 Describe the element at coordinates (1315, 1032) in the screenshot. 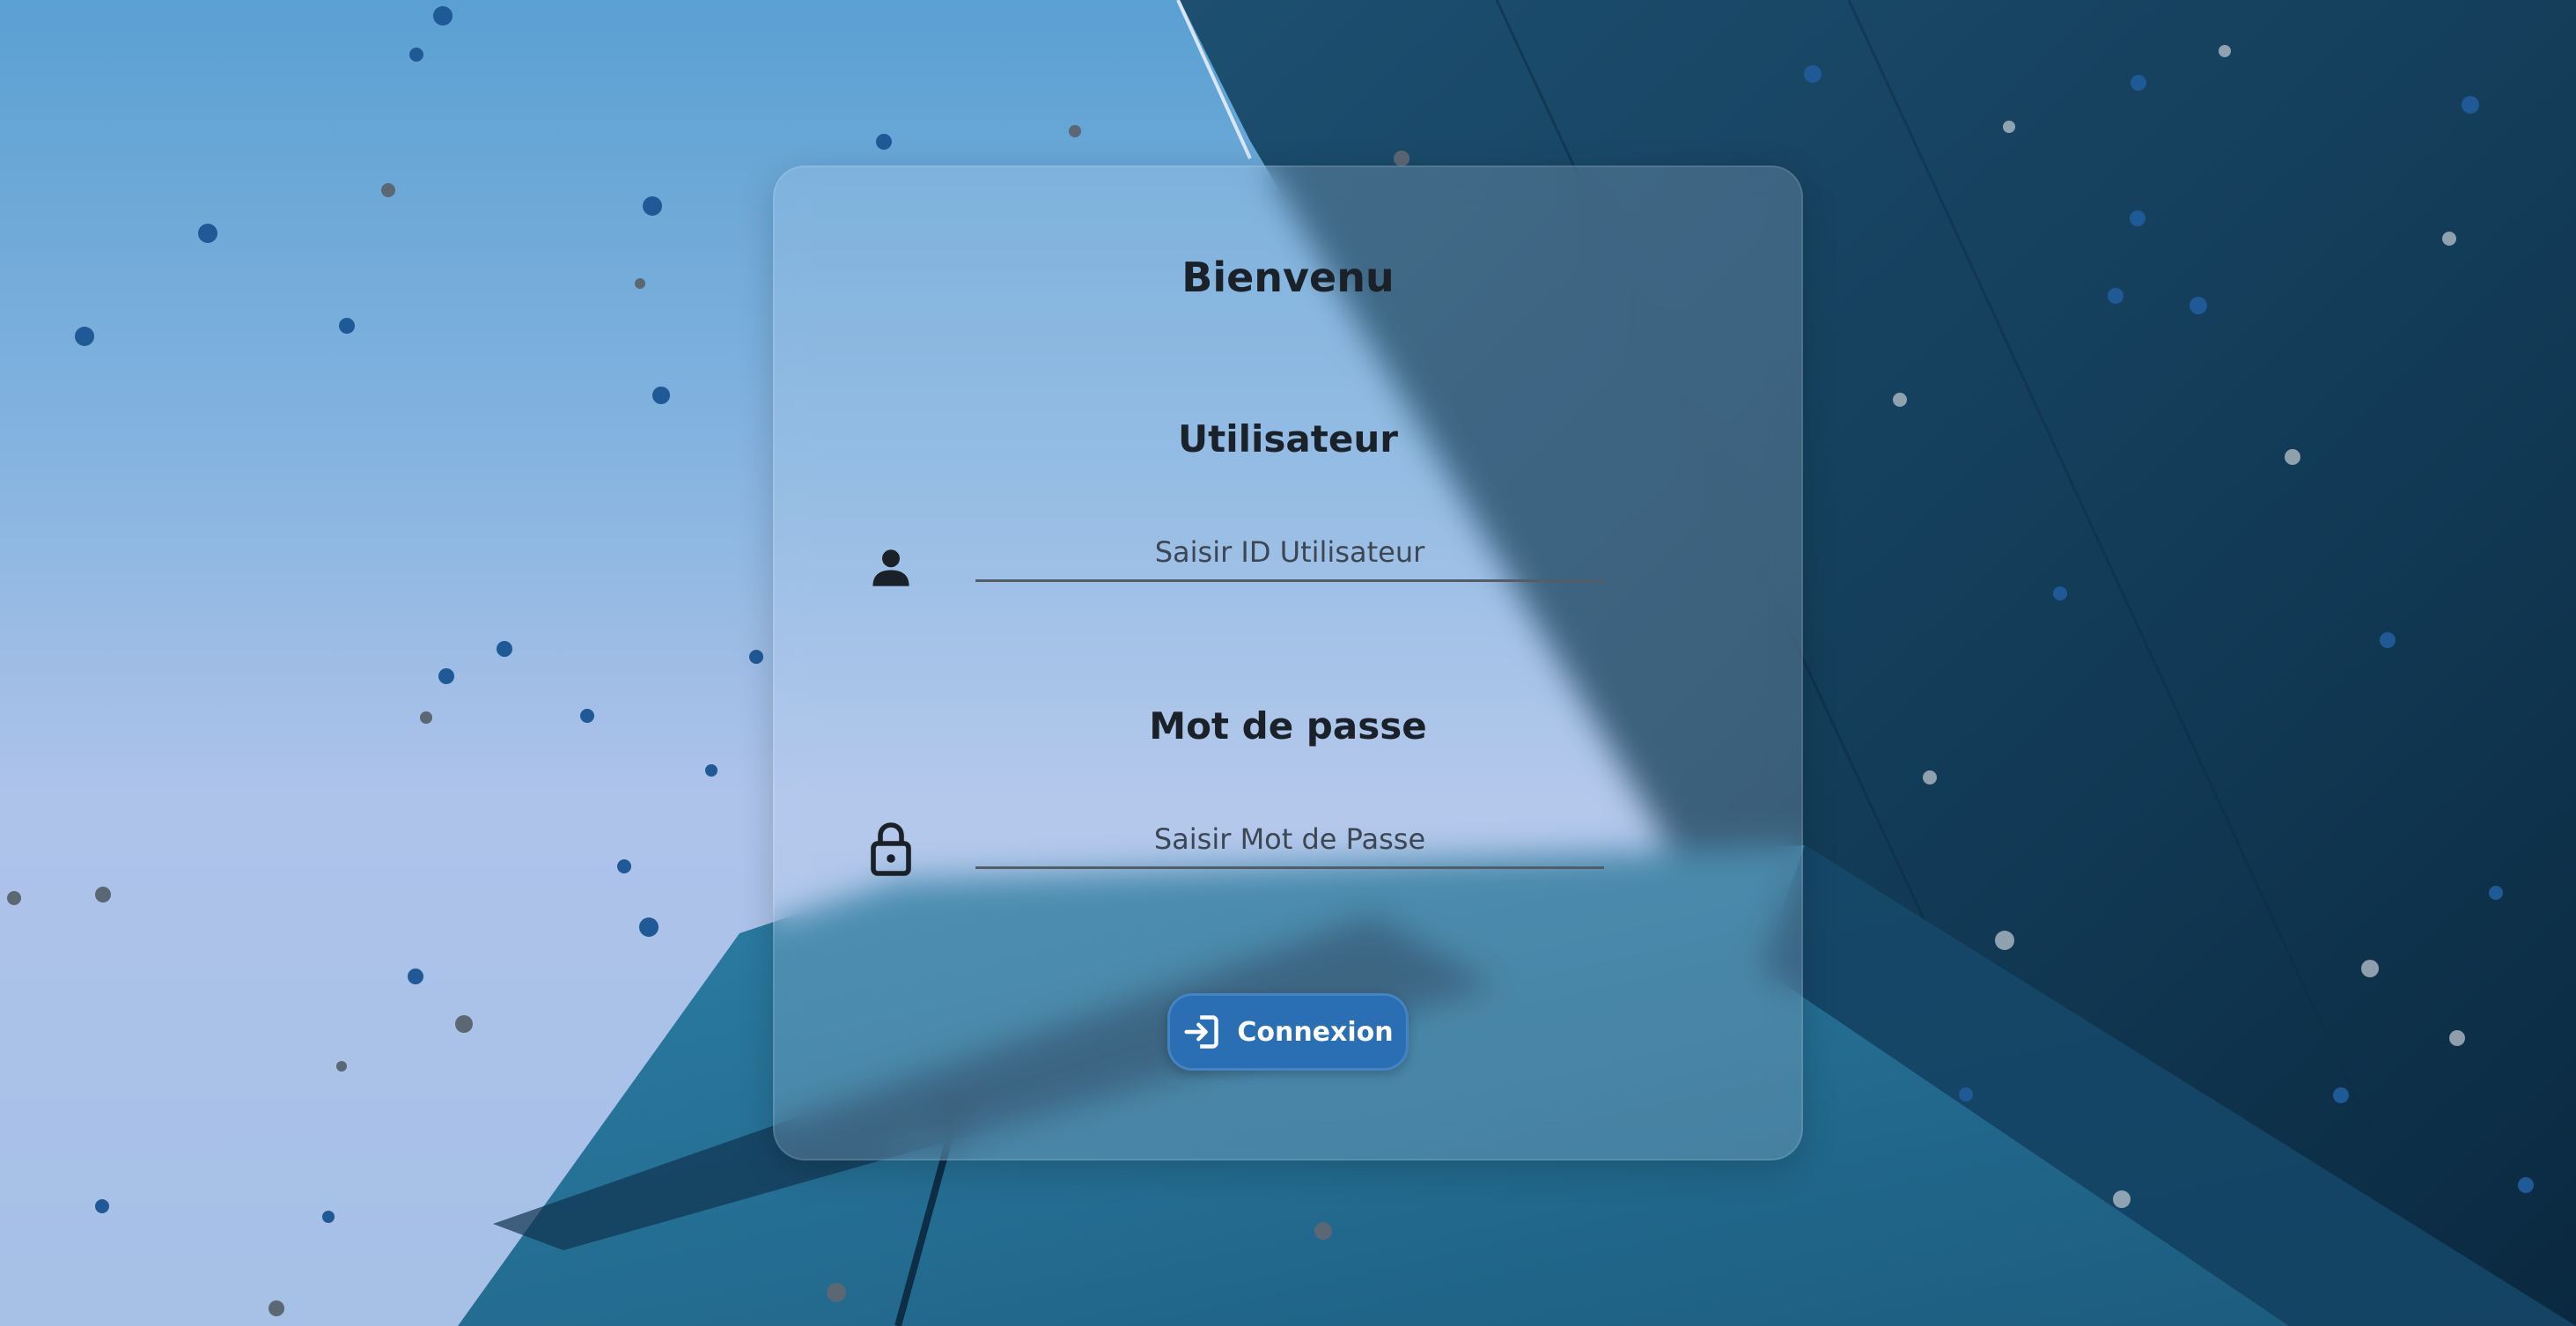

I see `login-button-label: Connexion` at that location.